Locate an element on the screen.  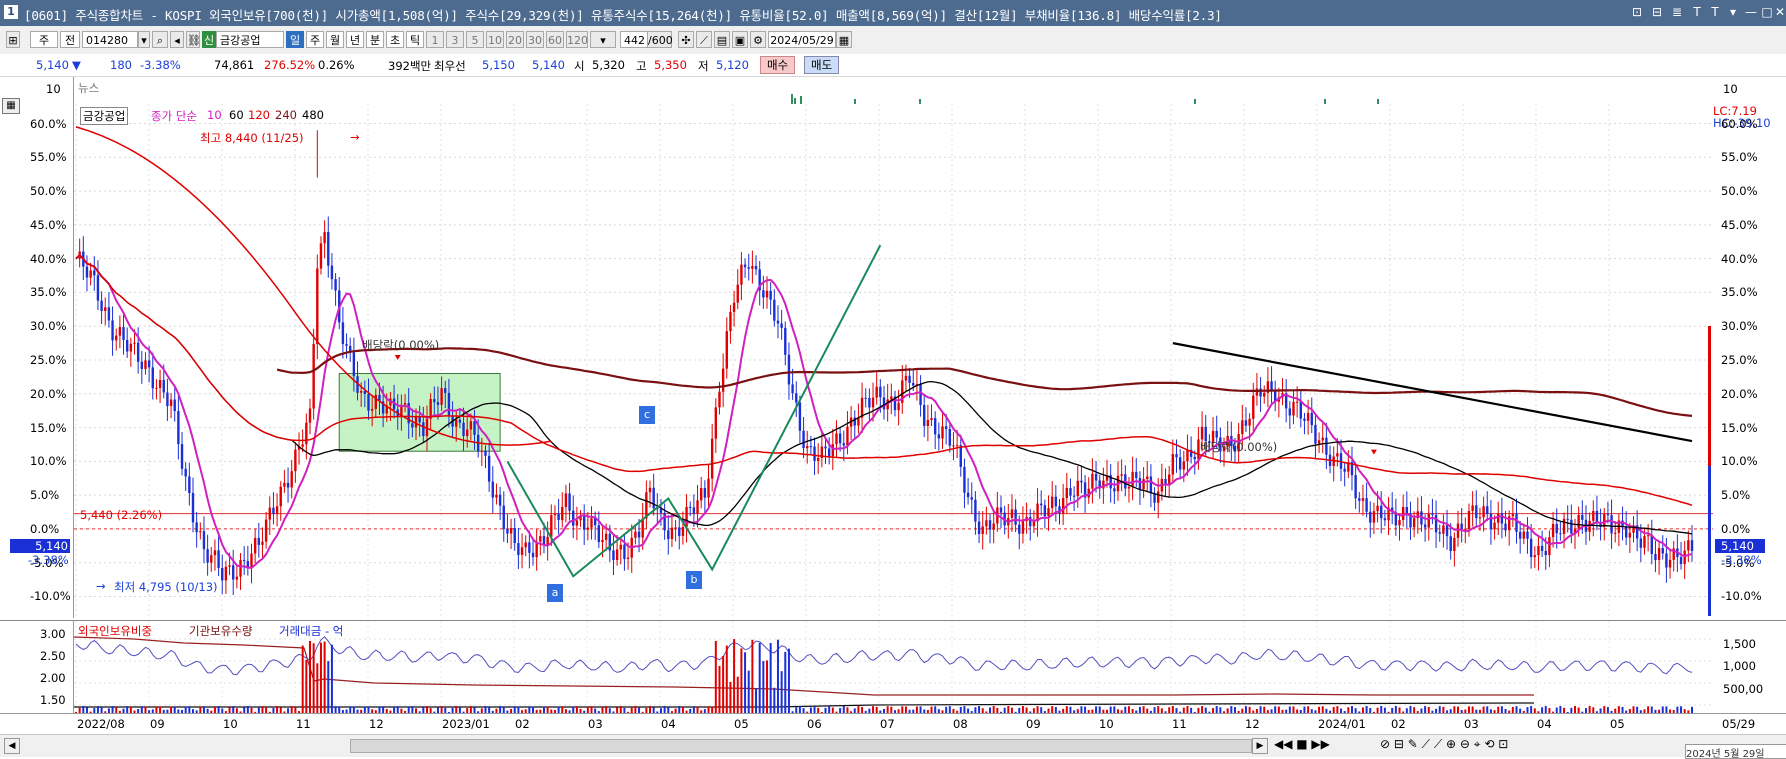
interval-30-button: 30 is located at coordinates (535, 39).